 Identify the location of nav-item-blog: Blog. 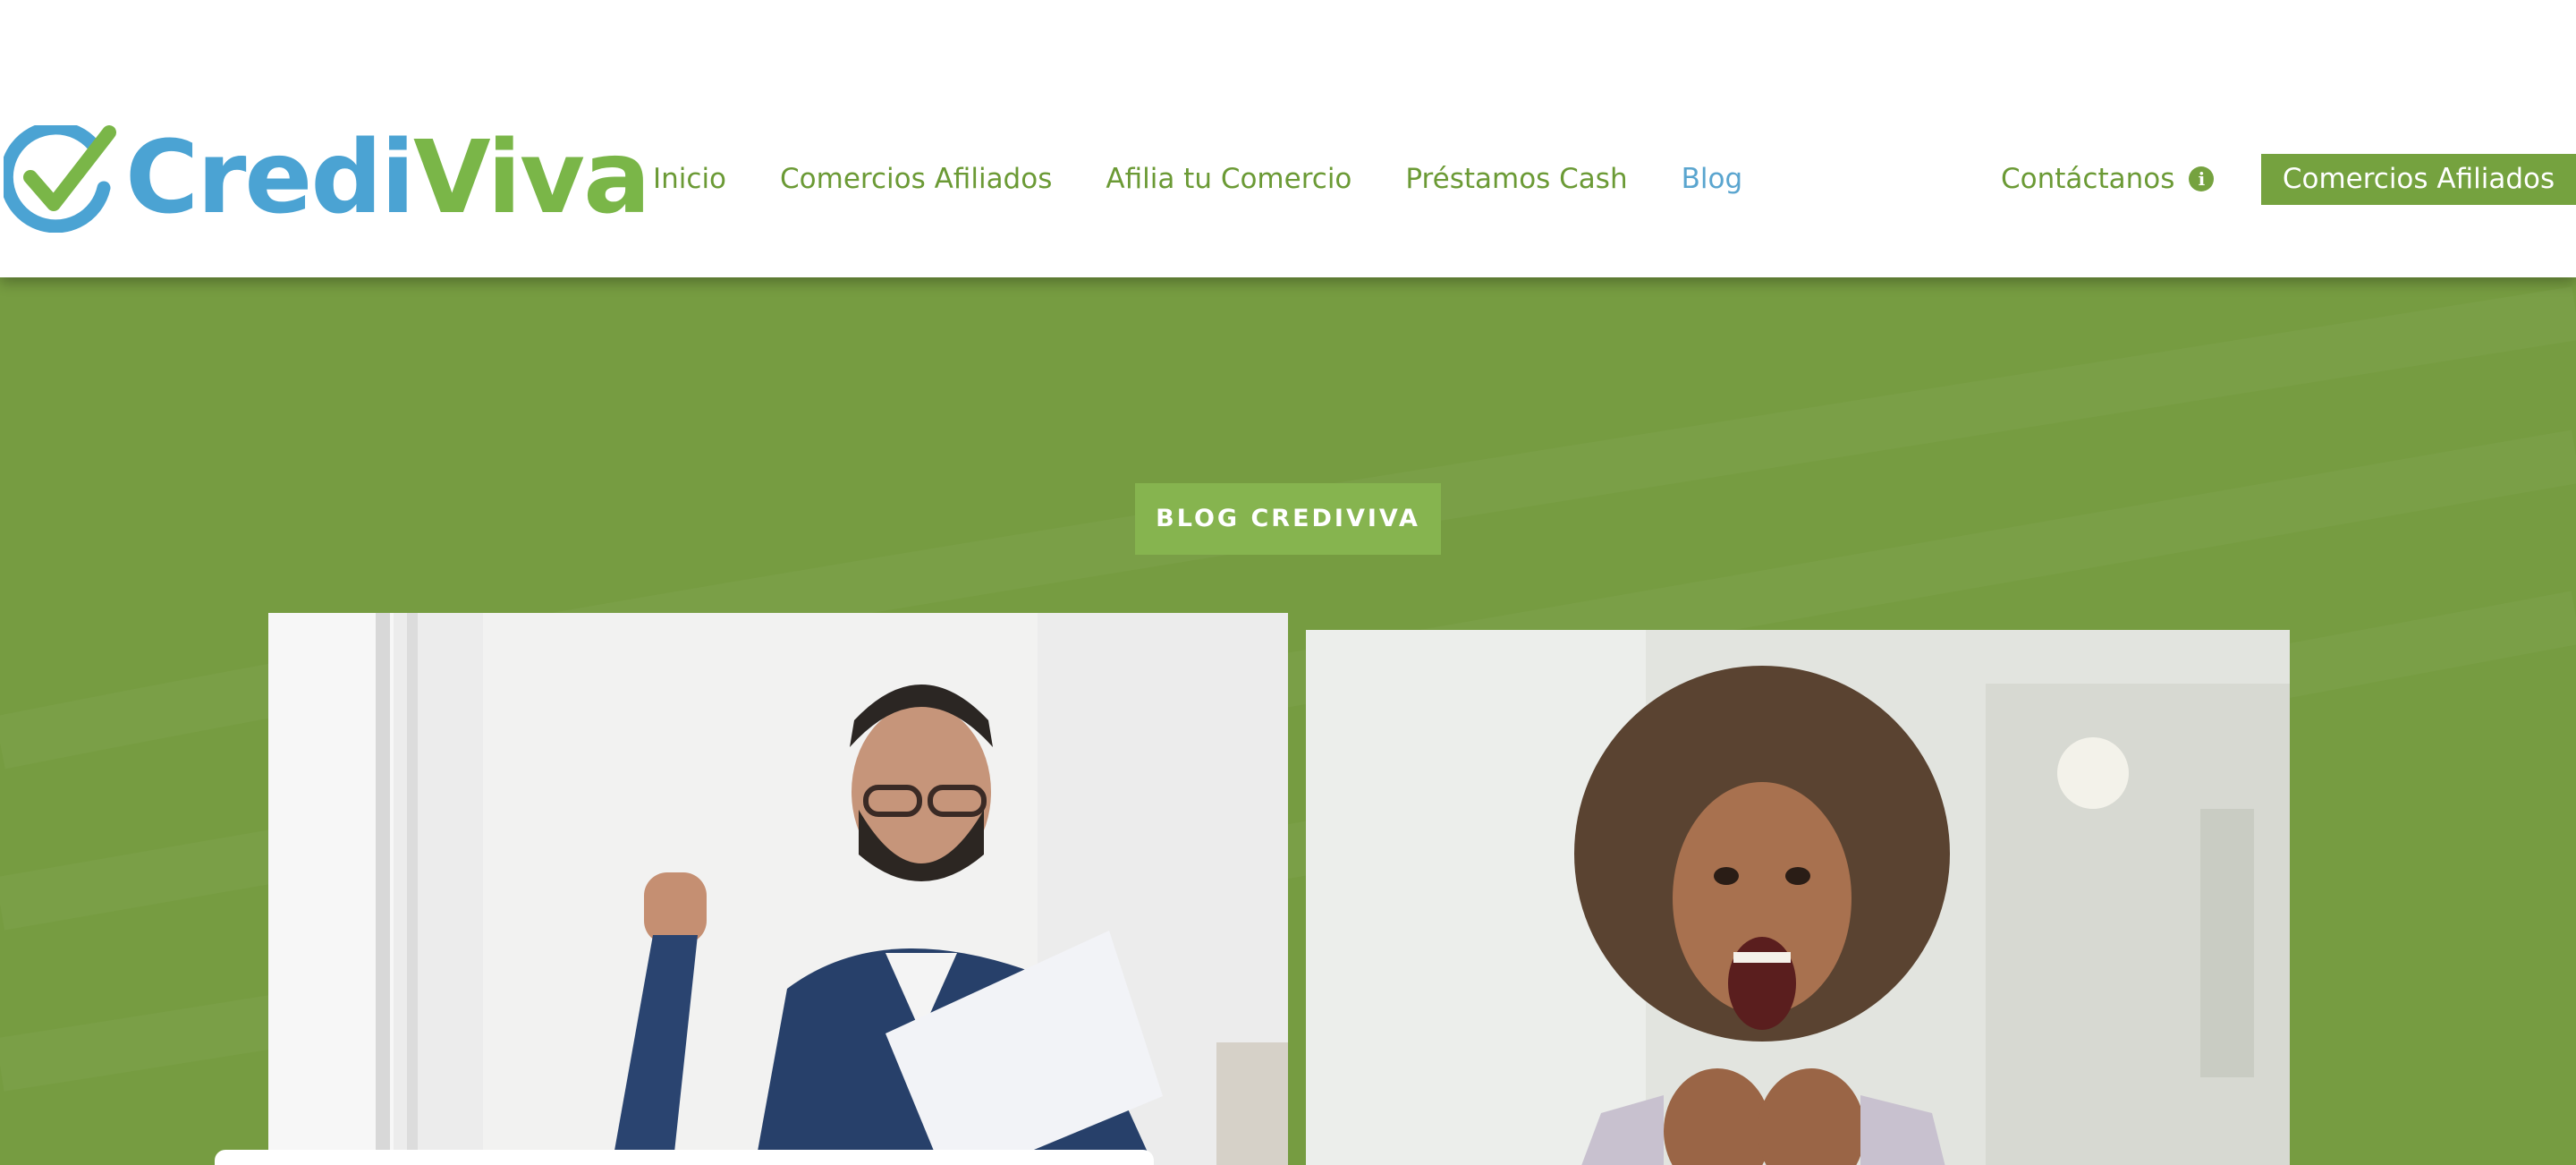
(1712, 179).